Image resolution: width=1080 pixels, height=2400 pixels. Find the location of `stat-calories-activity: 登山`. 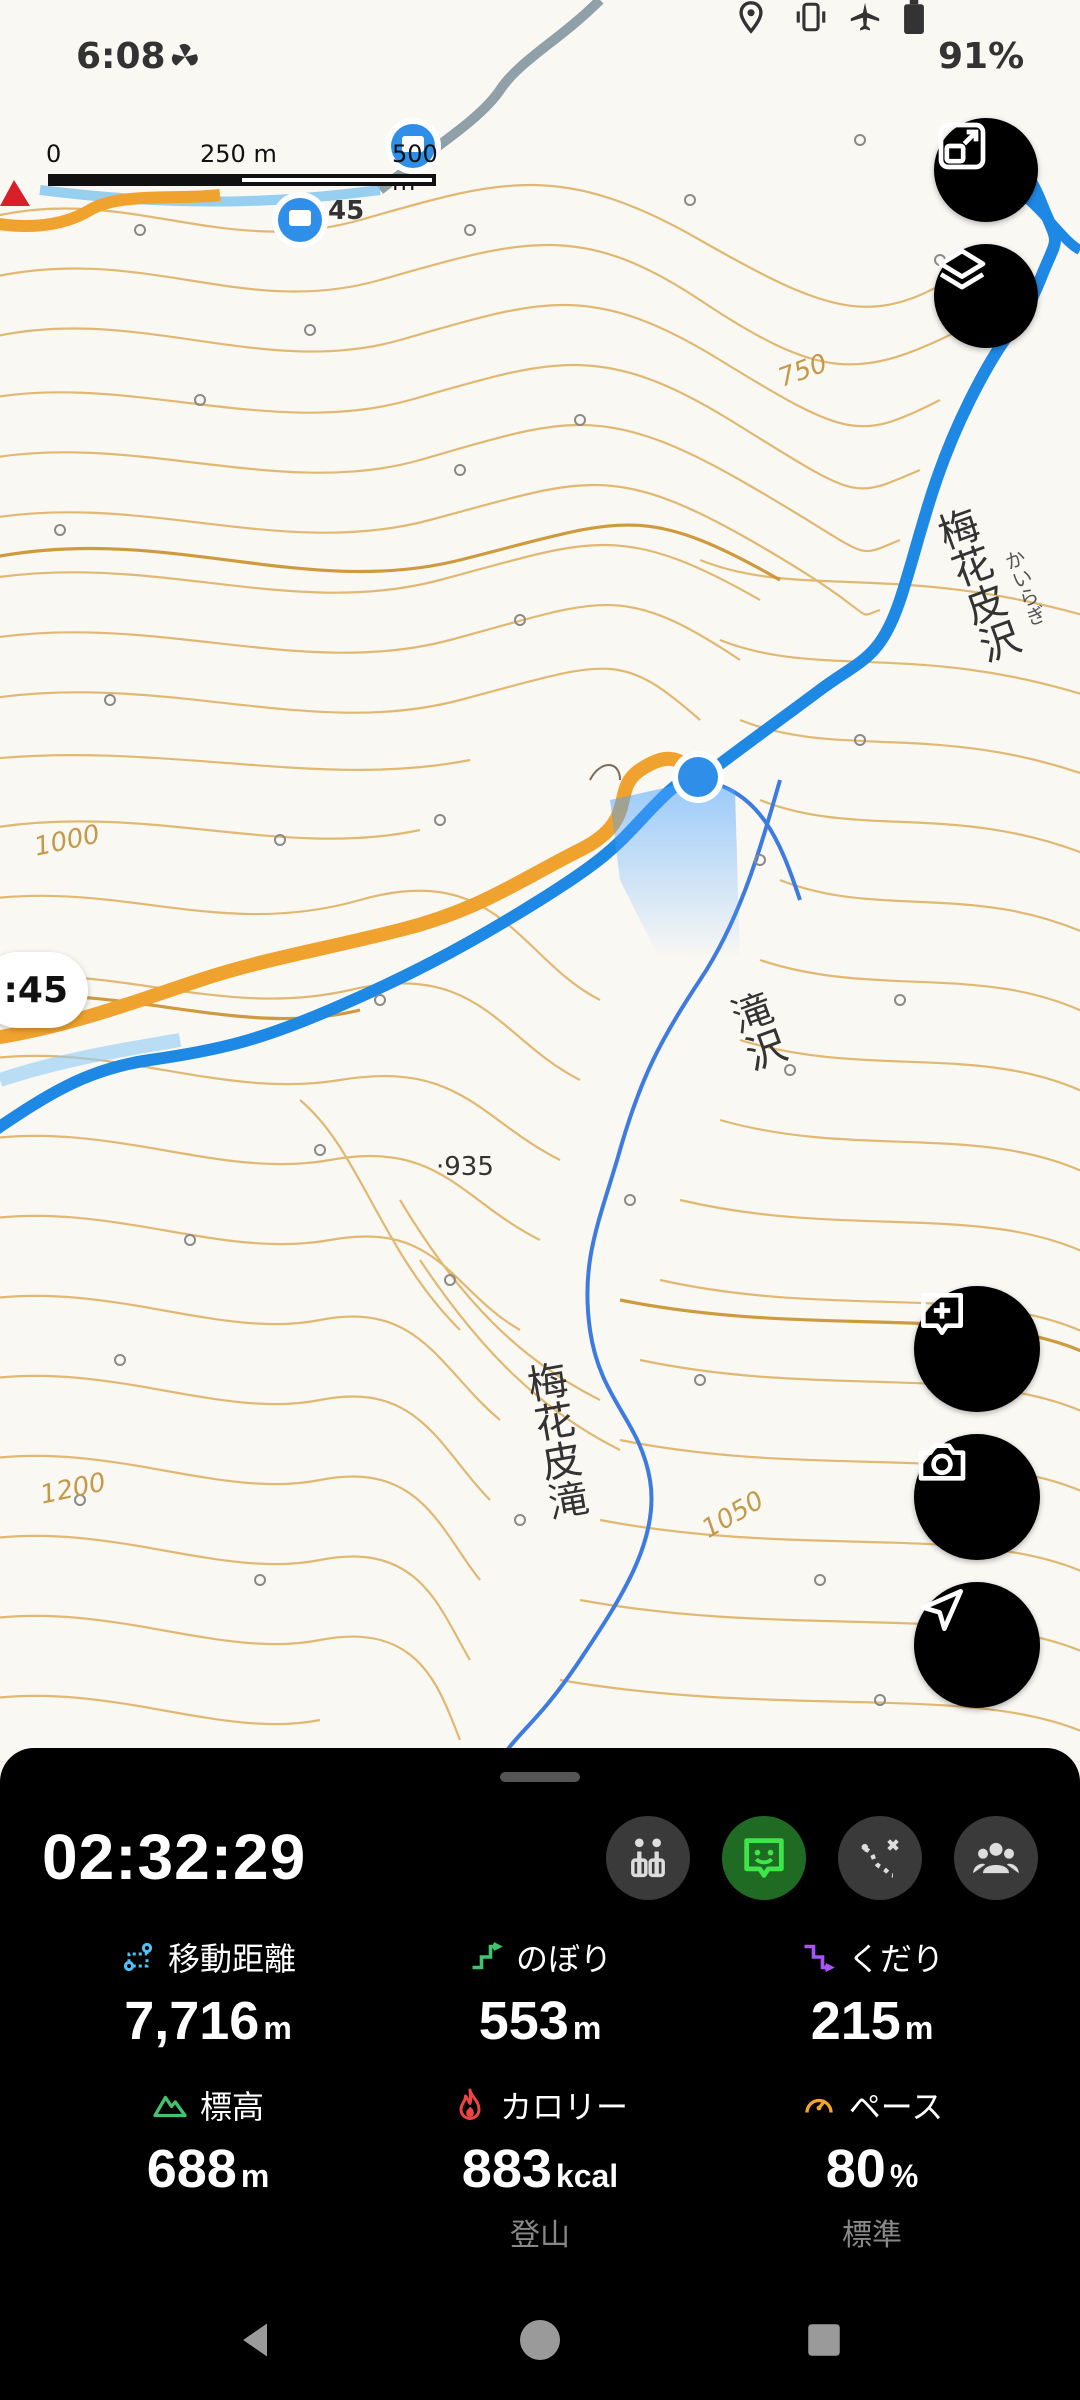

stat-calories-activity: 登山 is located at coordinates (540, 2235).